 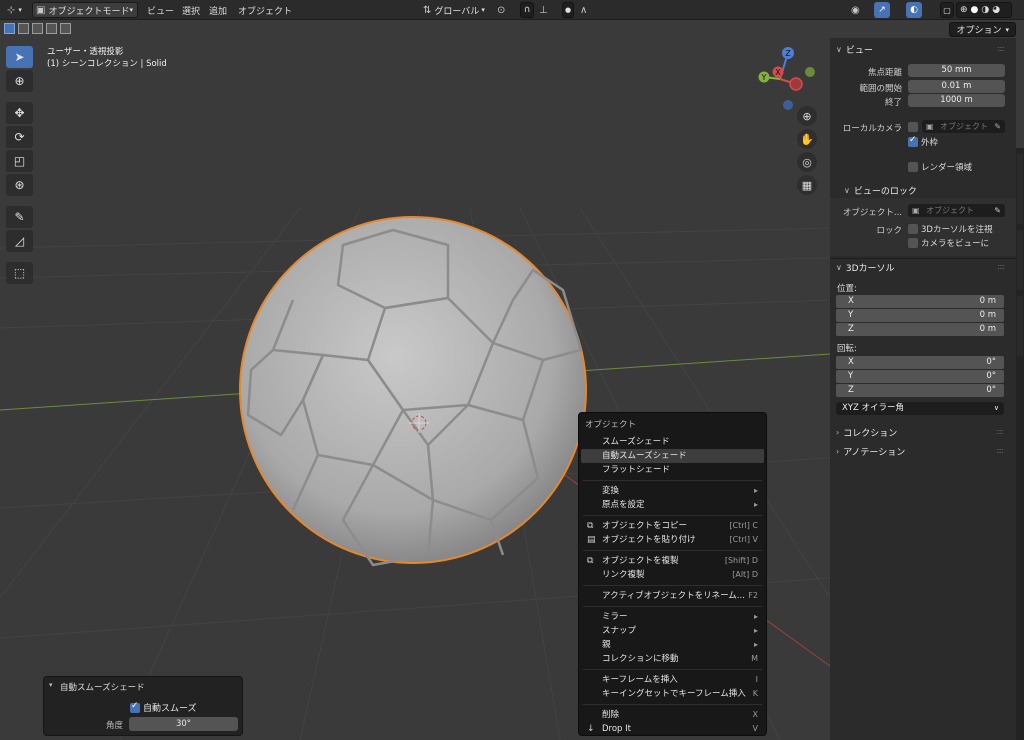 What do you see at coordinates (568, 10) in the screenshot?
I see `proportional-edit-toggle: ●` at bounding box center [568, 10].